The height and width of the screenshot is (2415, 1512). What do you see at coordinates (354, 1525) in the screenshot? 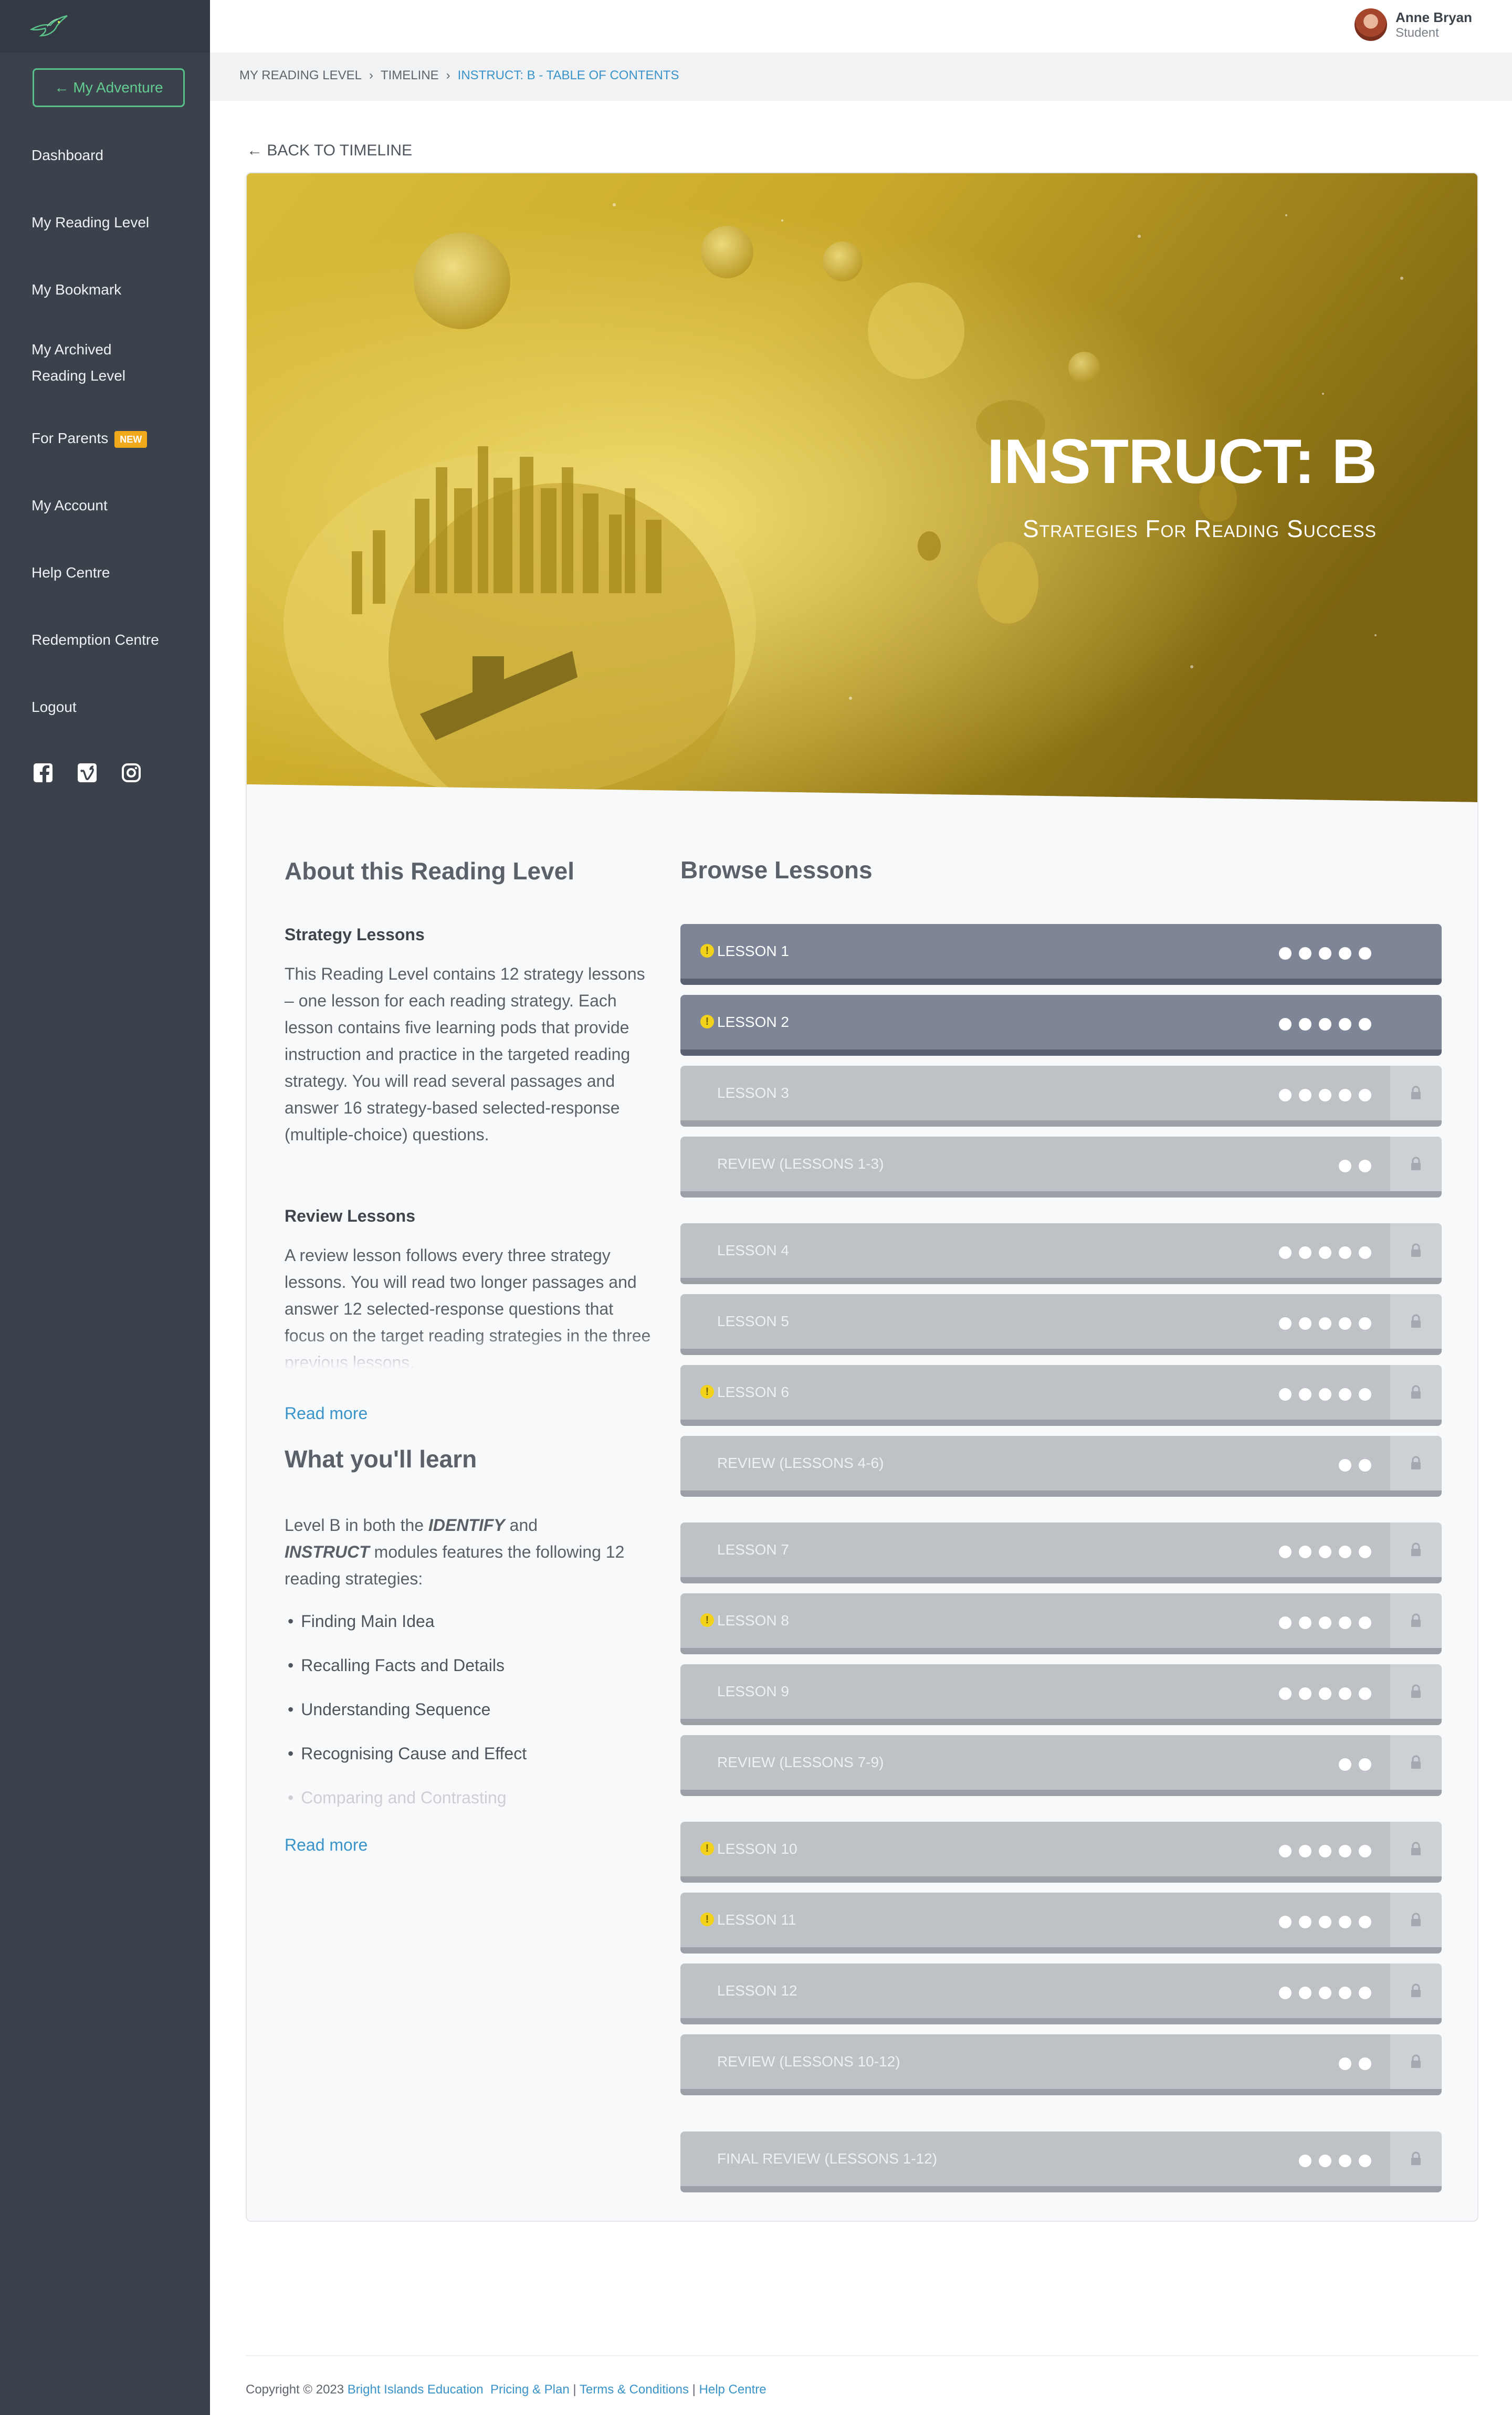
I see `learn-intro-pre: Level B in both the` at bounding box center [354, 1525].